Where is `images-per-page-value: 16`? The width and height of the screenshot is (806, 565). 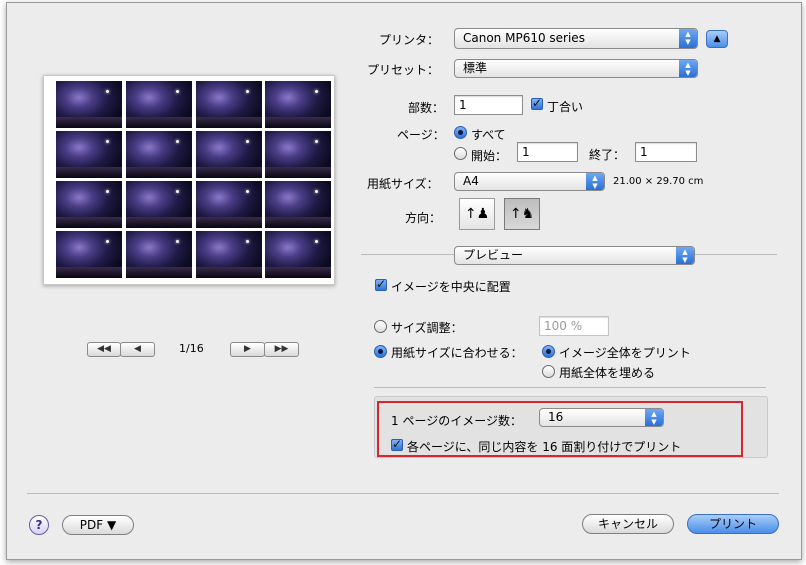 images-per-page-value: 16 is located at coordinates (556, 417).